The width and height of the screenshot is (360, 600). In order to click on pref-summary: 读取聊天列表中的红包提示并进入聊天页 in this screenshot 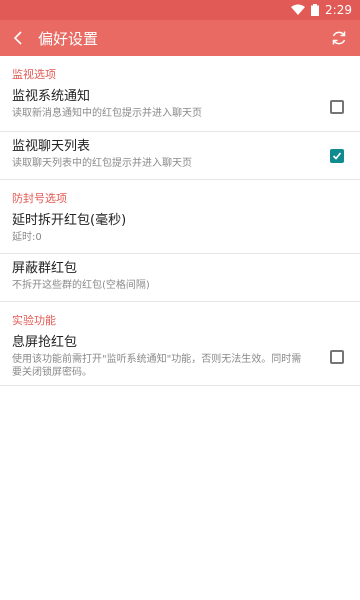, I will do `click(102, 163)`.